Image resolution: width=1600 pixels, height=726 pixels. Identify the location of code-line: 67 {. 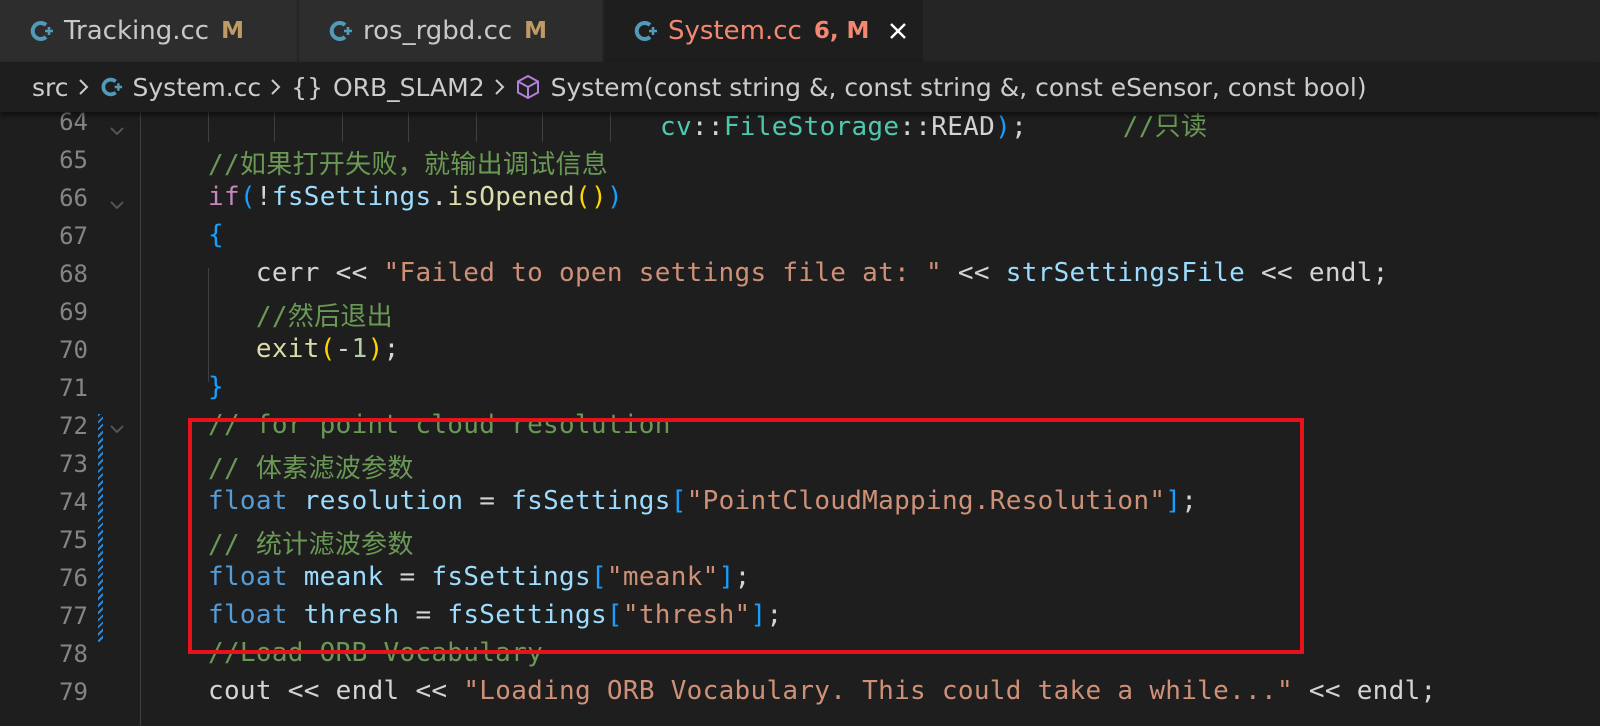
(800, 237).